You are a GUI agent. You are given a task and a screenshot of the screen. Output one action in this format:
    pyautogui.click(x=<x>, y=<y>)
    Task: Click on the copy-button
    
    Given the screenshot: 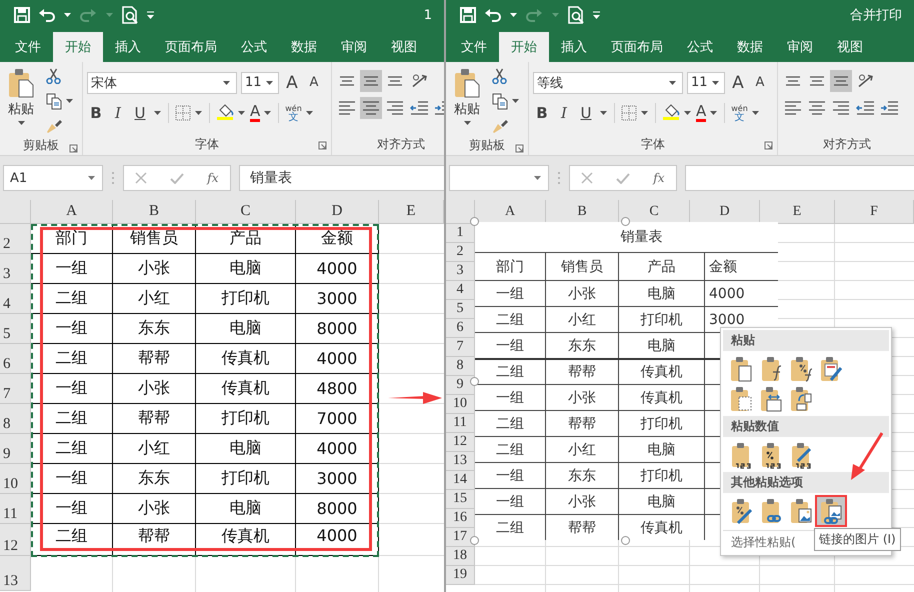 What is the action you would take?
    pyautogui.click(x=60, y=101)
    